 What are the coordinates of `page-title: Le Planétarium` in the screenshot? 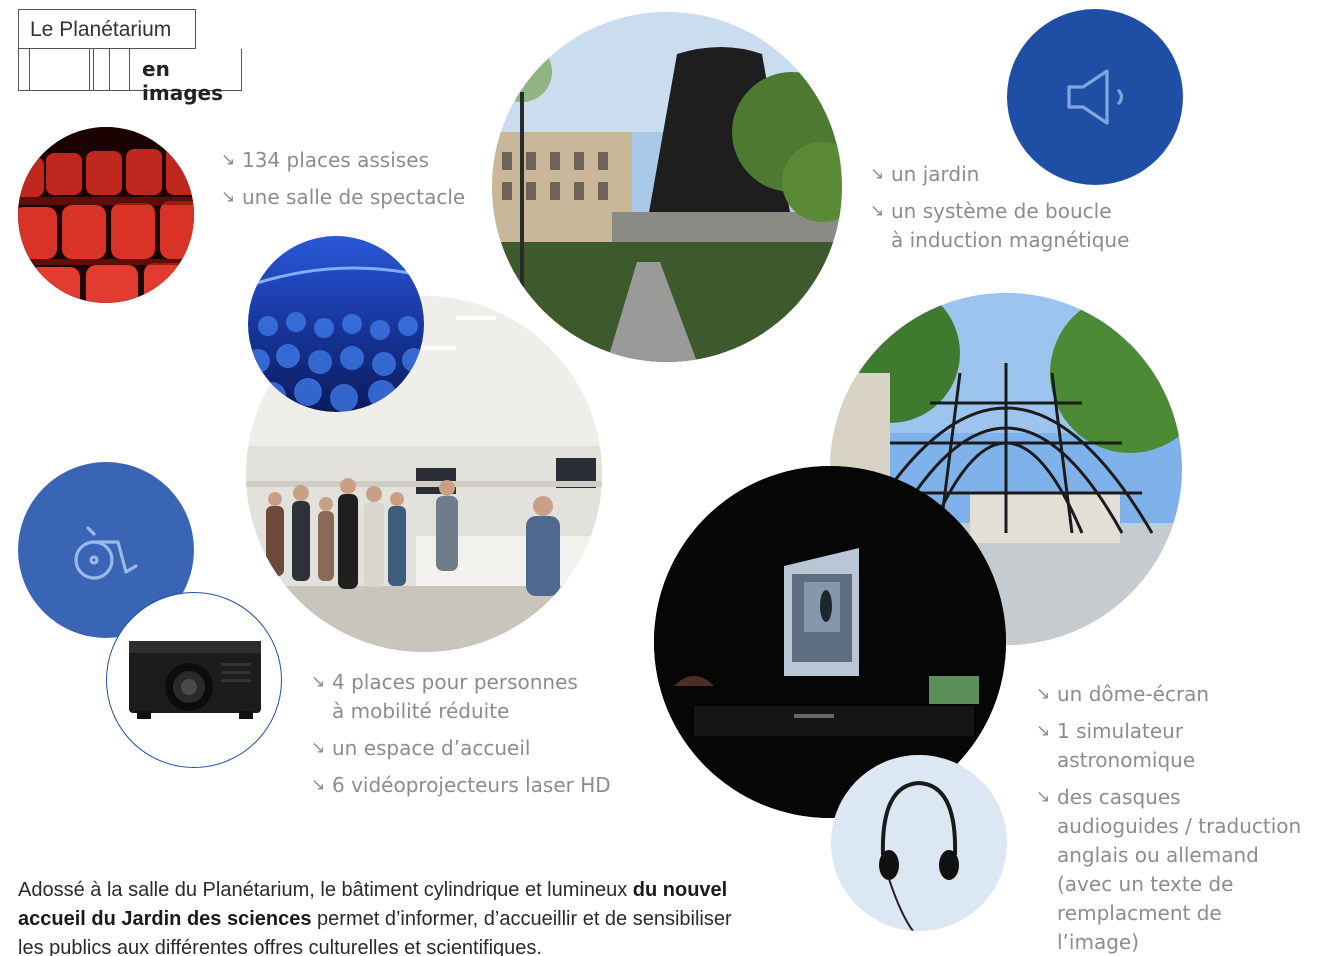 It's located at (107, 29).